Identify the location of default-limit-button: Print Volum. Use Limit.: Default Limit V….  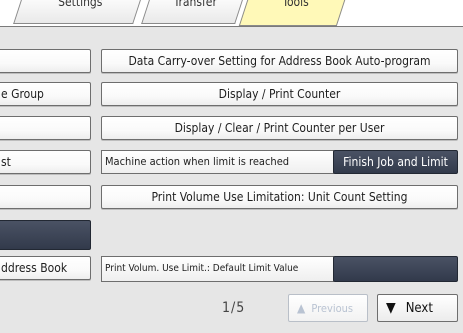
(217, 269).